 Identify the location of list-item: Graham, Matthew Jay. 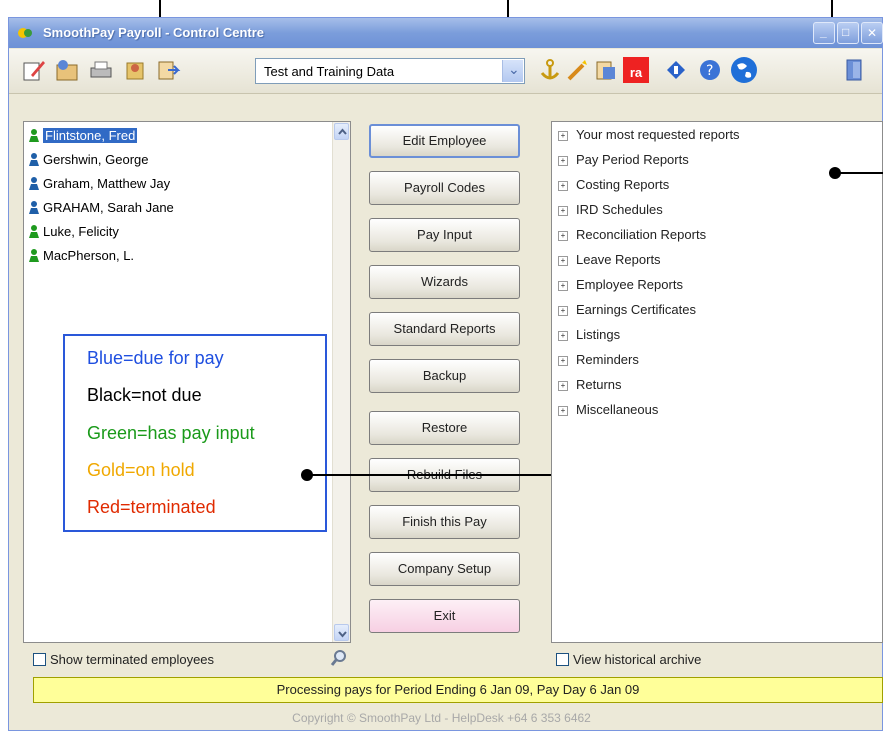
(99, 185).